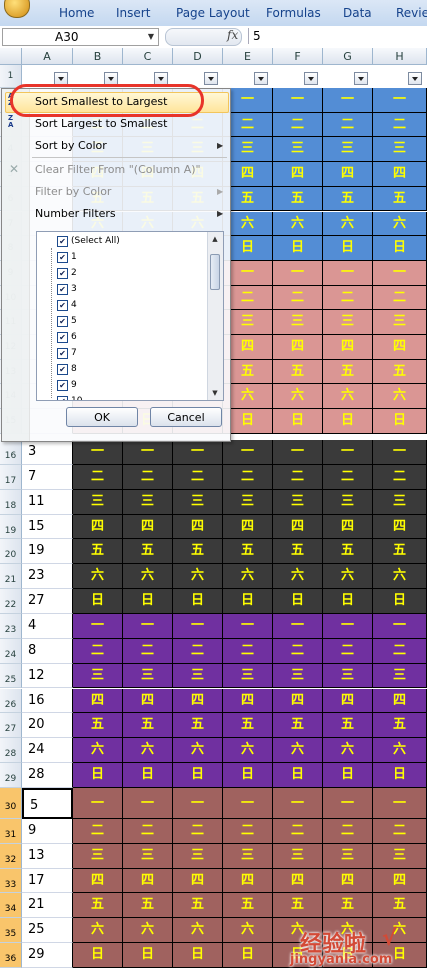 This screenshot has height=977, width=427. I want to click on table-cell-a: 29, so click(47, 955).